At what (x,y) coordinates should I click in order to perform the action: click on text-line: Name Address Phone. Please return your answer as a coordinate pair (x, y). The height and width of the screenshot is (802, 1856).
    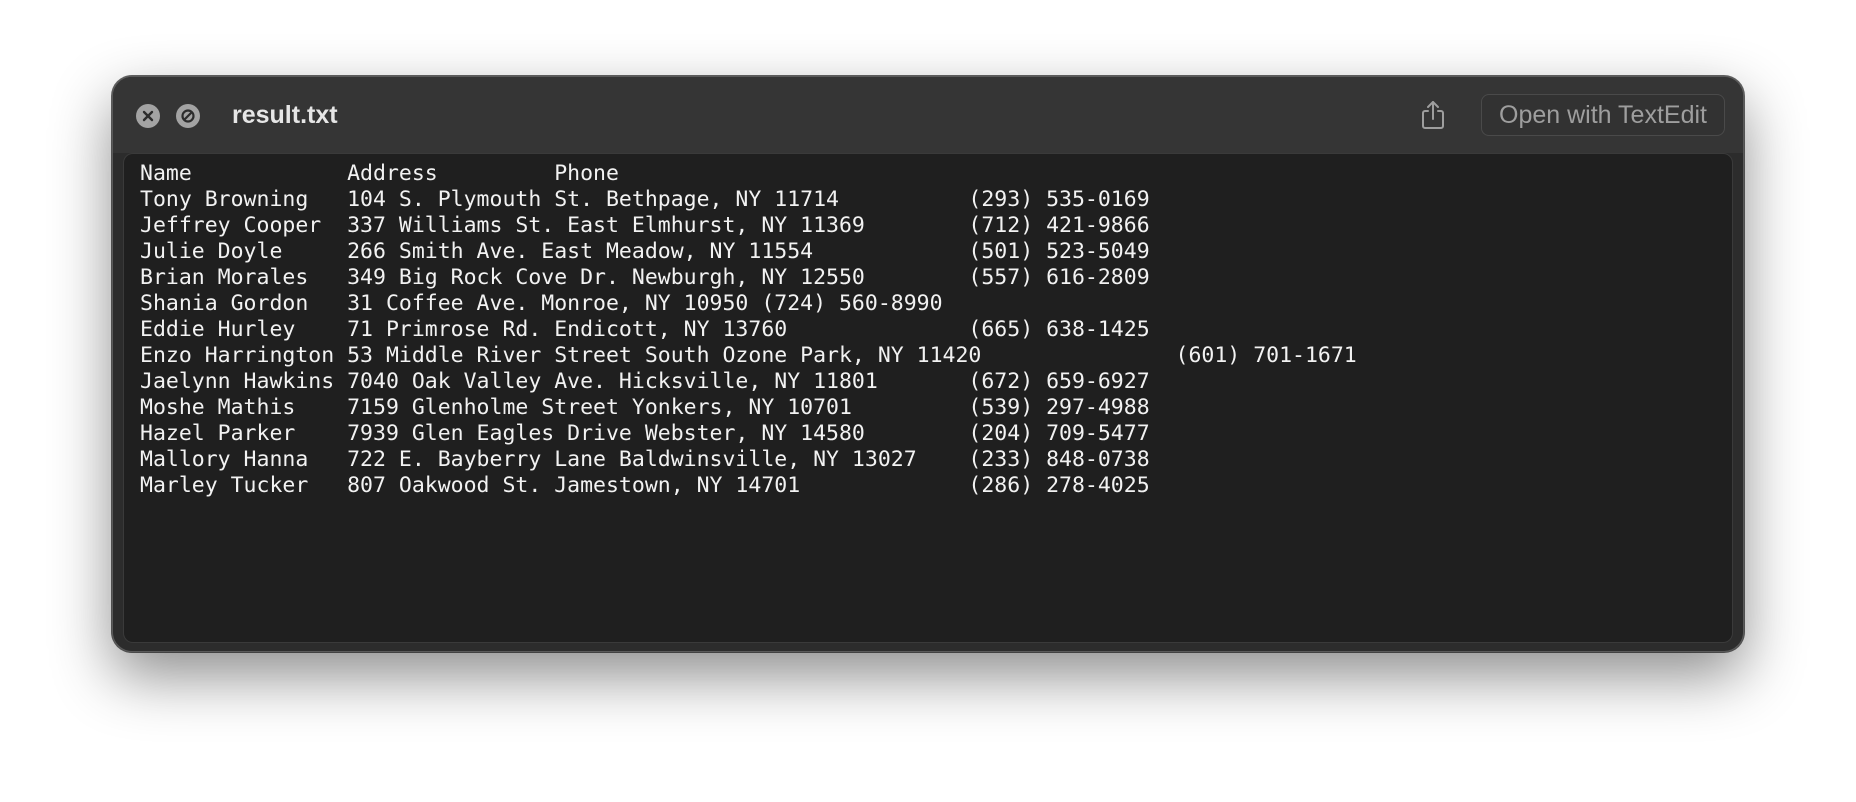
    Looking at the image, I should click on (379, 173).